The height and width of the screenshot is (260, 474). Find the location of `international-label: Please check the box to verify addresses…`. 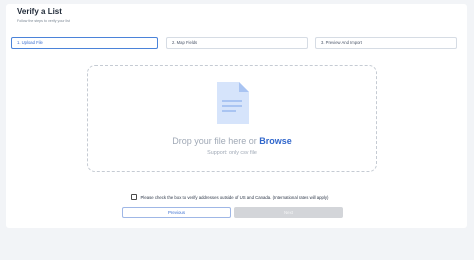

international-label: Please check the box to verify addresses… is located at coordinates (234, 197).